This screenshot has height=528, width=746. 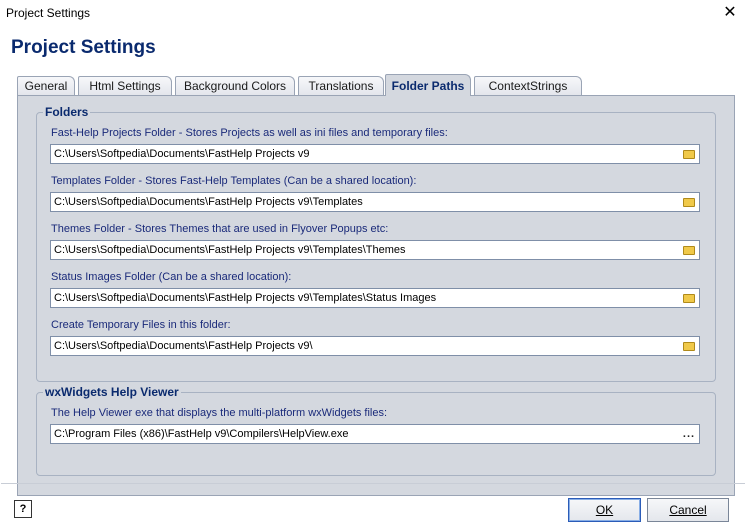 What do you see at coordinates (67, 112) in the screenshot?
I see `folders-group-title: Folders` at bounding box center [67, 112].